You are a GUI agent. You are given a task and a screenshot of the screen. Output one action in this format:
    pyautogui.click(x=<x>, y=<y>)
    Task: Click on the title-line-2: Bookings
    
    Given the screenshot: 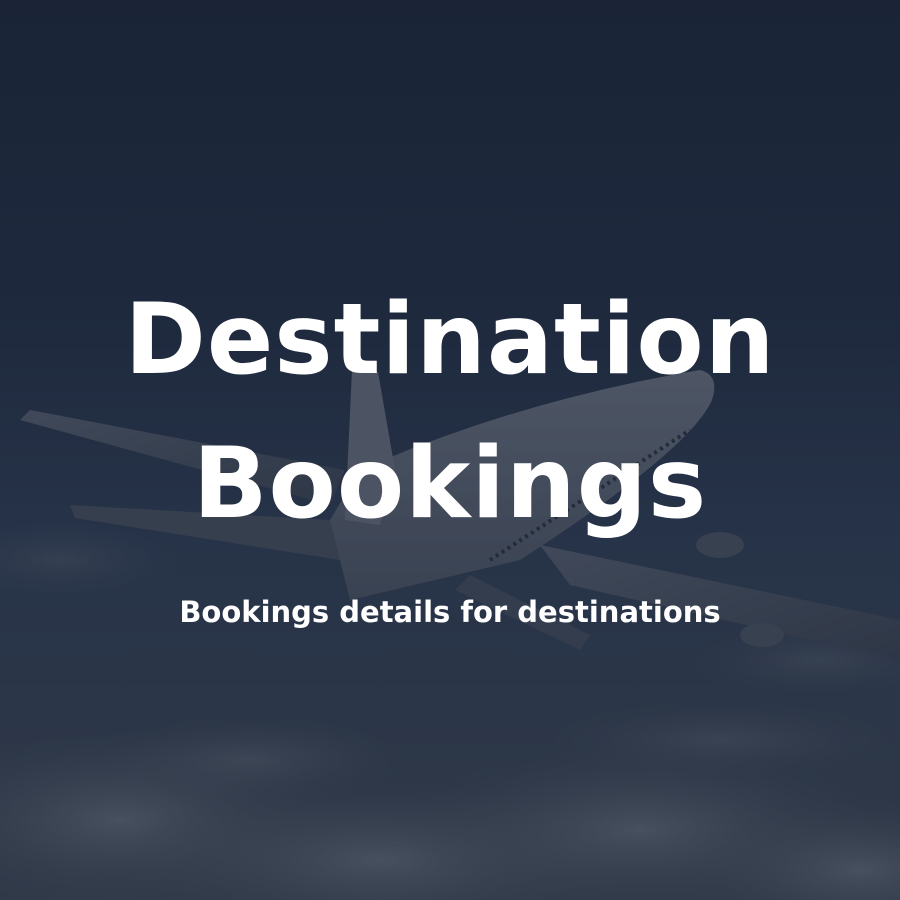 What is the action you would take?
    pyautogui.click(x=450, y=484)
    